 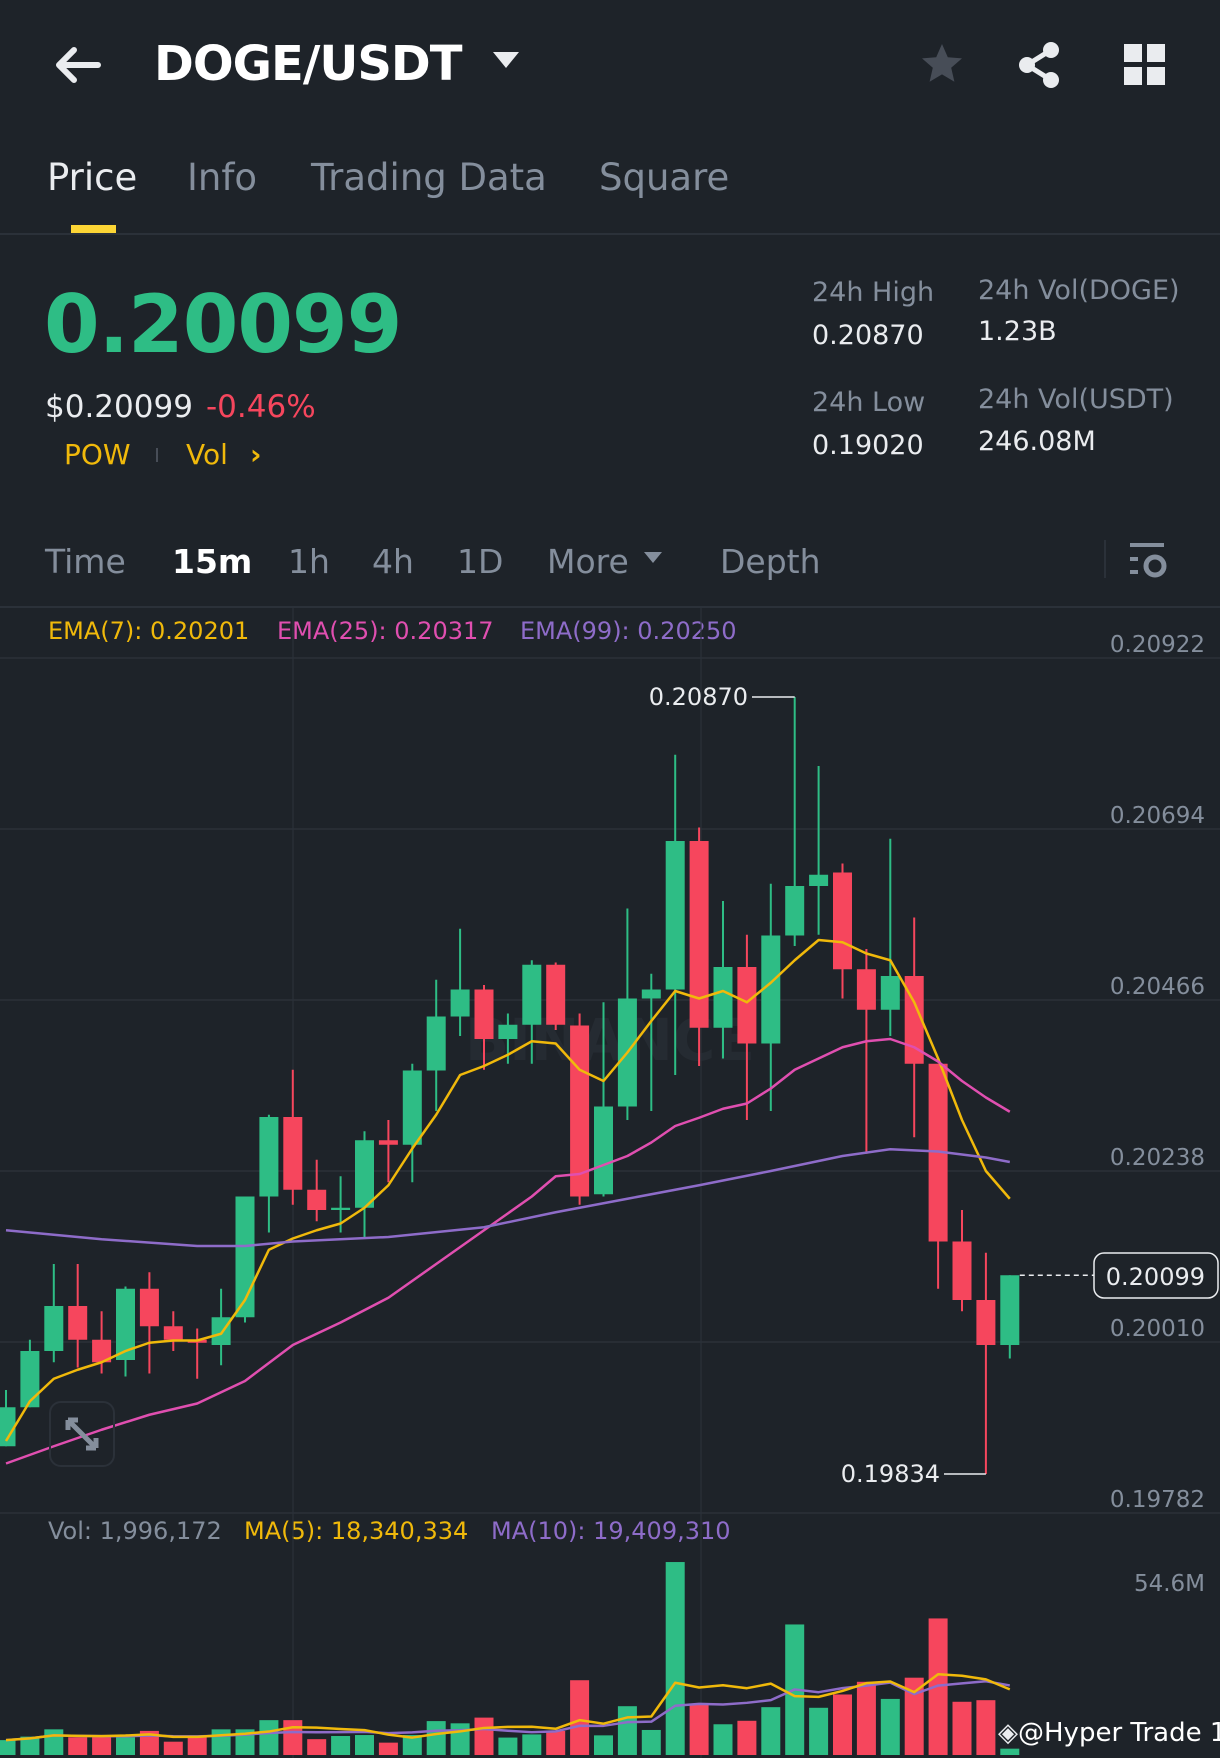 I want to click on ema99-line, so click(x=508, y=1198).